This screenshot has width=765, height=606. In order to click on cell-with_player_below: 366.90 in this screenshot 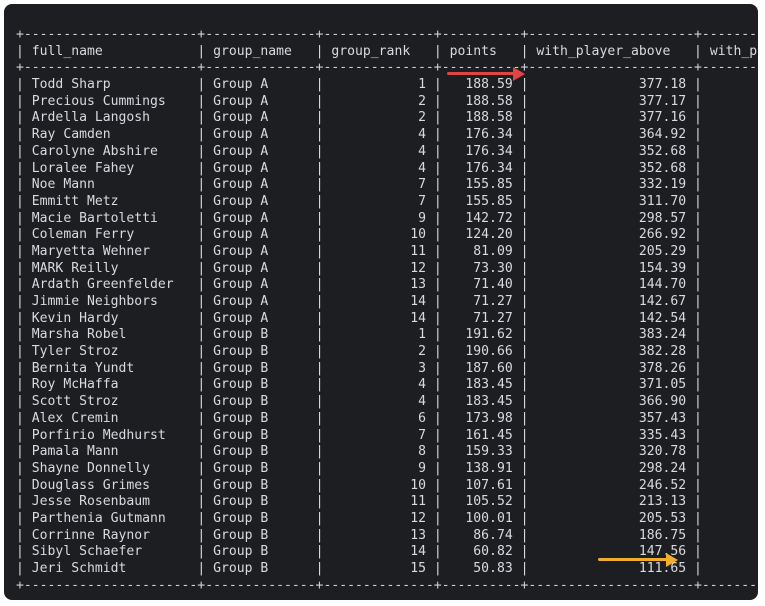, I will do `click(734, 384)`.